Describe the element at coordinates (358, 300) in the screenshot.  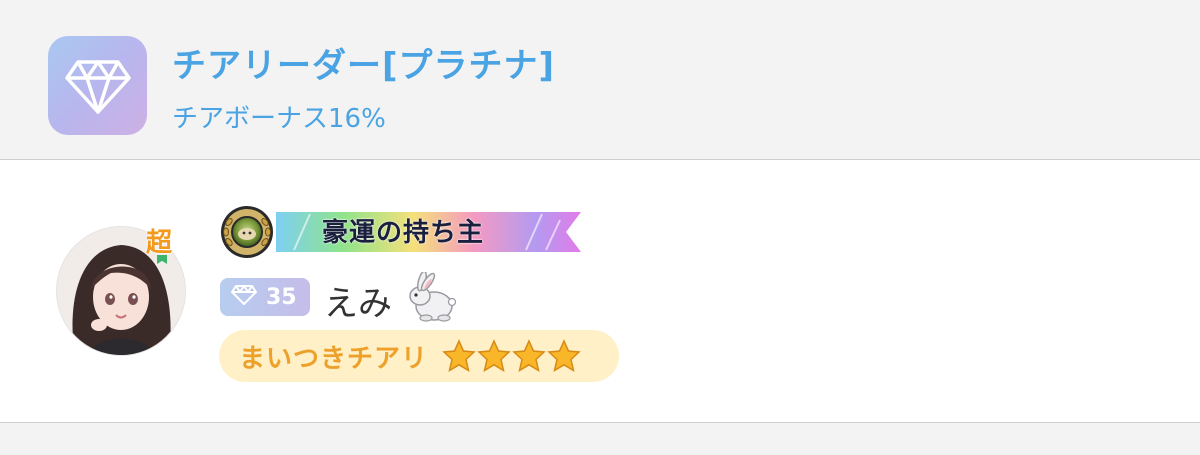
I see `user-name: えみ` at that location.